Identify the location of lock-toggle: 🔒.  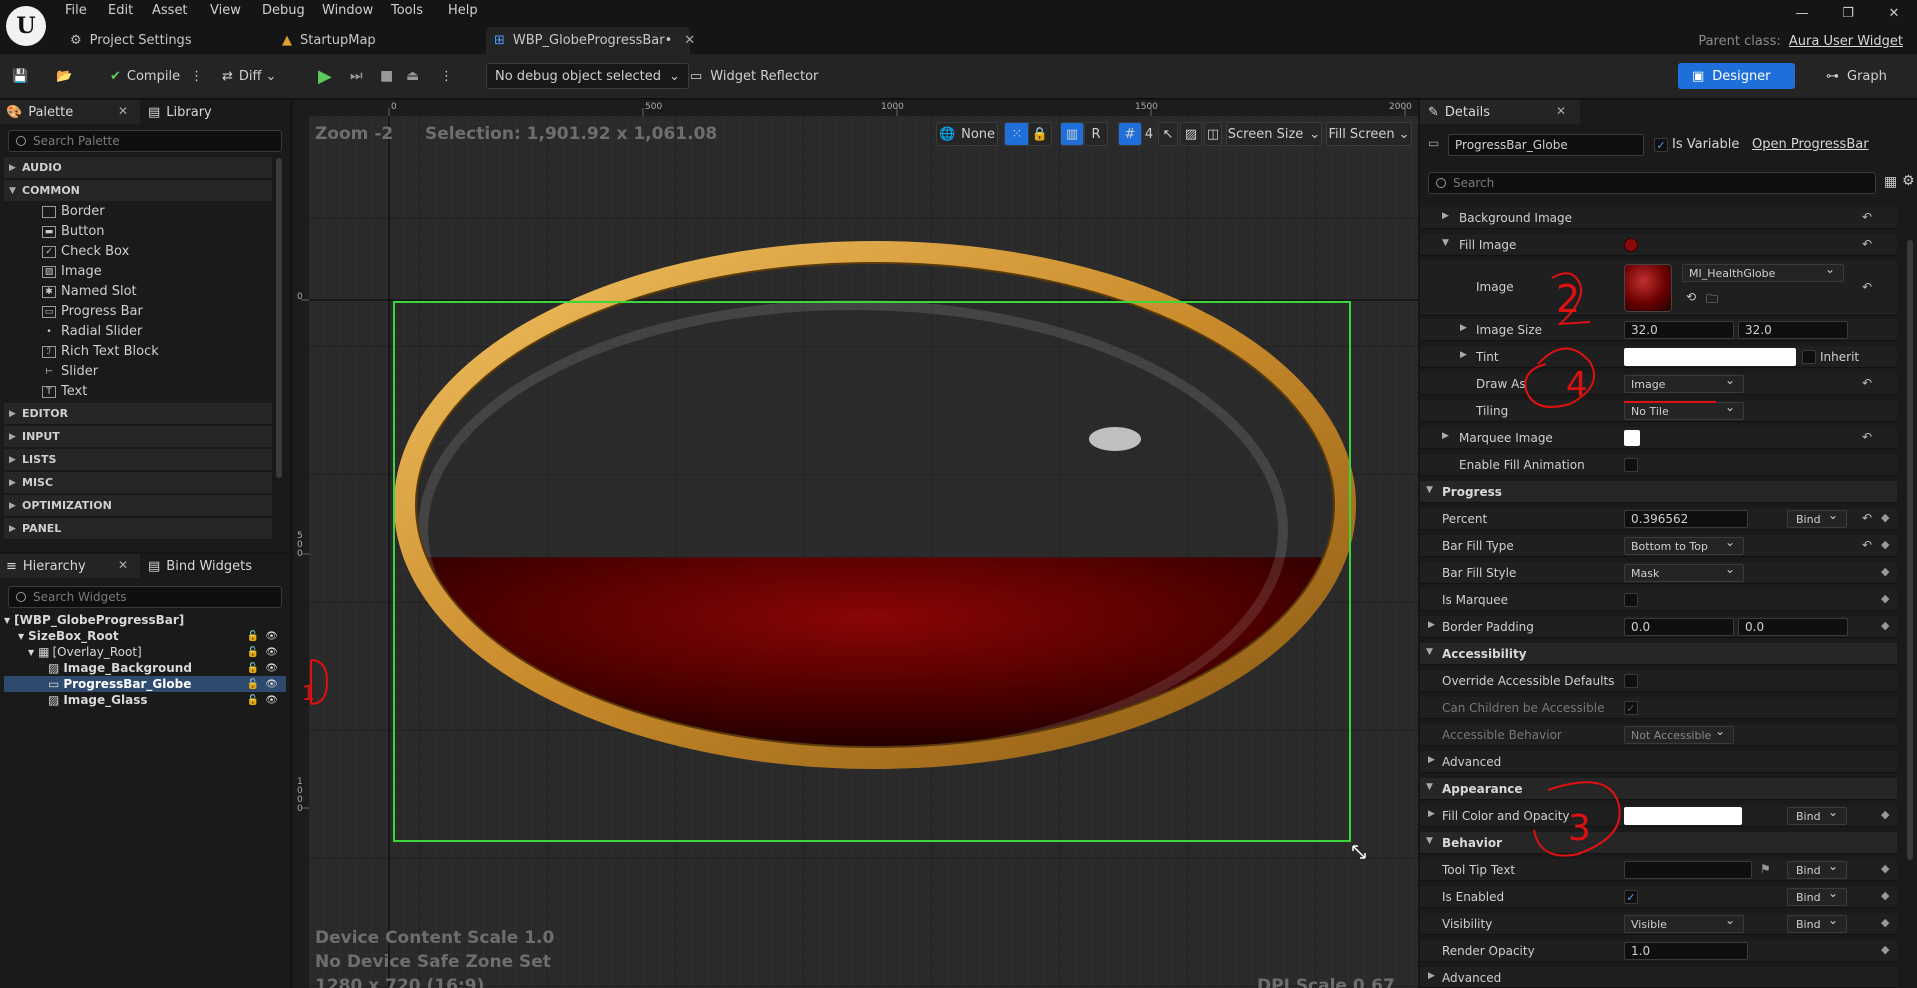
(1040, 134).